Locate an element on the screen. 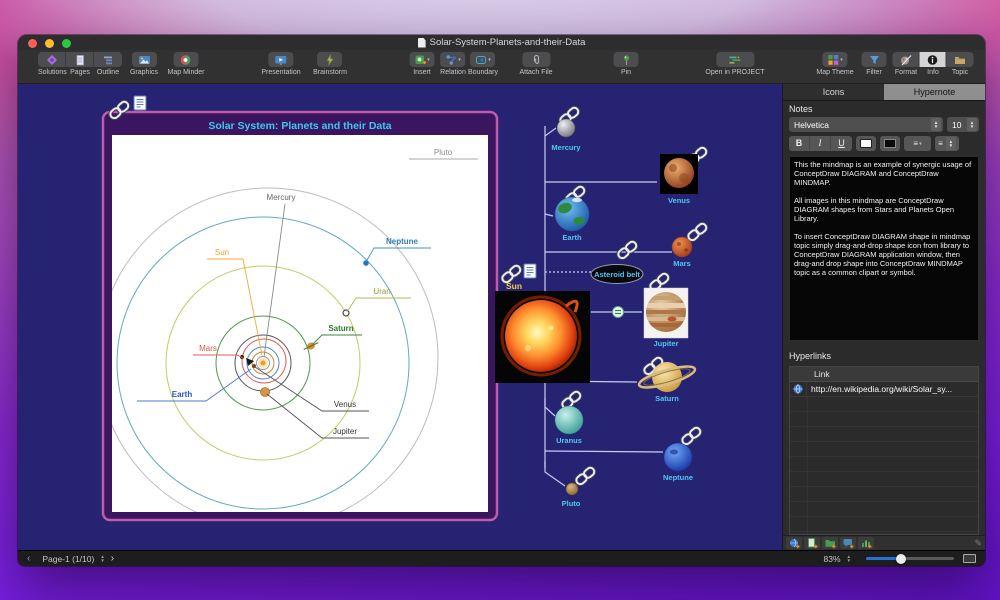 Image resolution: width=1000 pixels, height=600 pixels. collapse-button is located at coordinates (618, 312).